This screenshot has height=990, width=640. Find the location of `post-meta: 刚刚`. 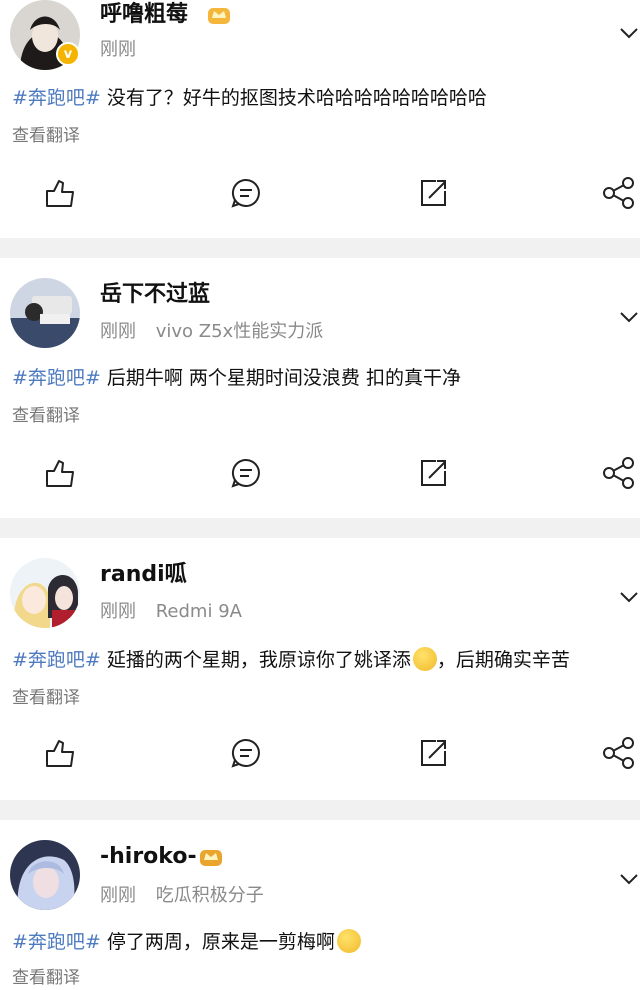

post-meta: 刚刚 is located at coordinates (125, 50).